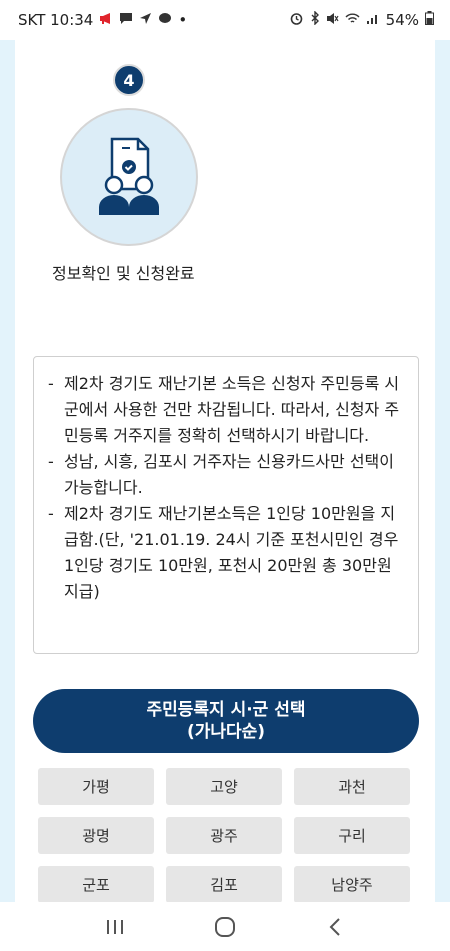 The image size is (450, 951). What do you see at coordinates (145, 20) in the screenshot?
I see `navigation-icon` at bounding box center [145, 20].